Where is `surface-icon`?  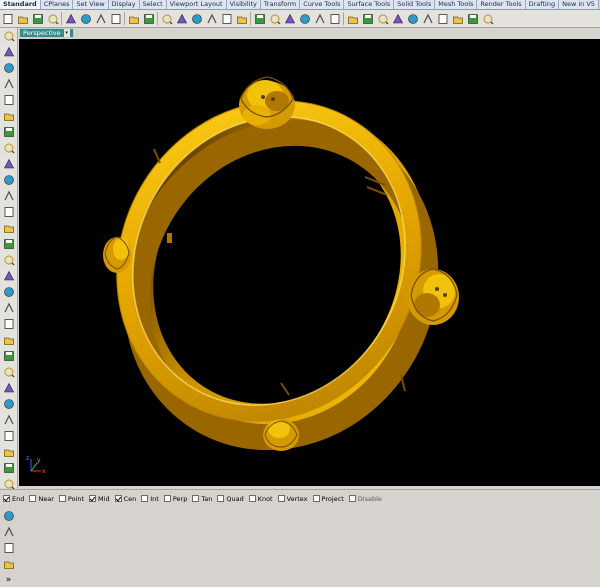
surface-icon is located at coordinates (9, 228).